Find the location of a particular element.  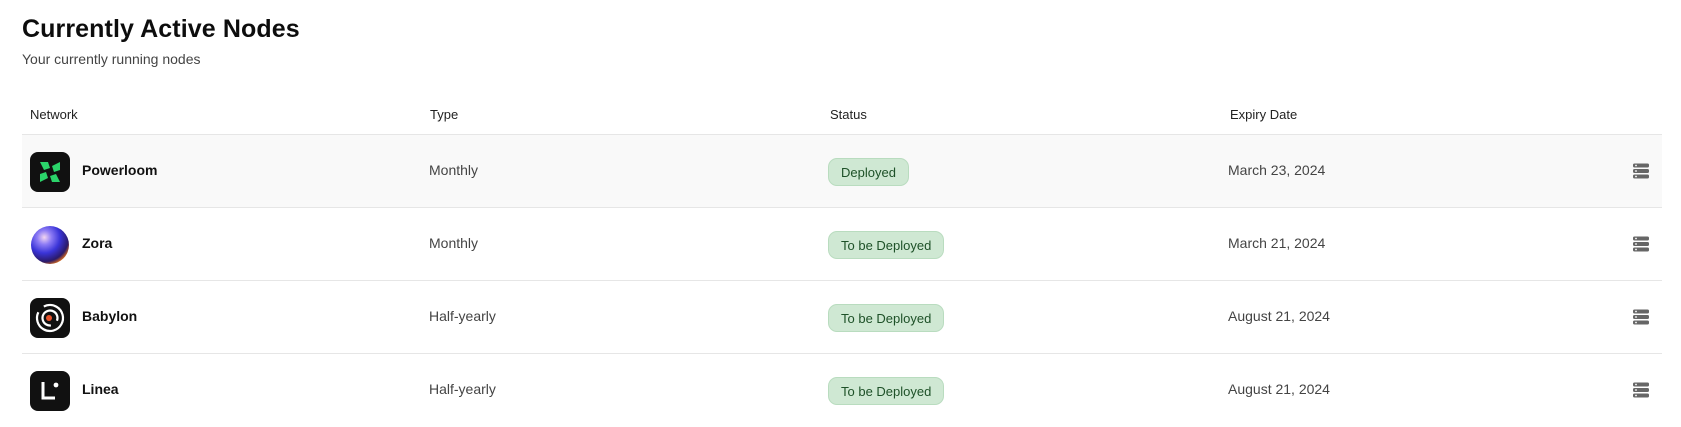

network-name: Linea is located at coordinates (100, 389).